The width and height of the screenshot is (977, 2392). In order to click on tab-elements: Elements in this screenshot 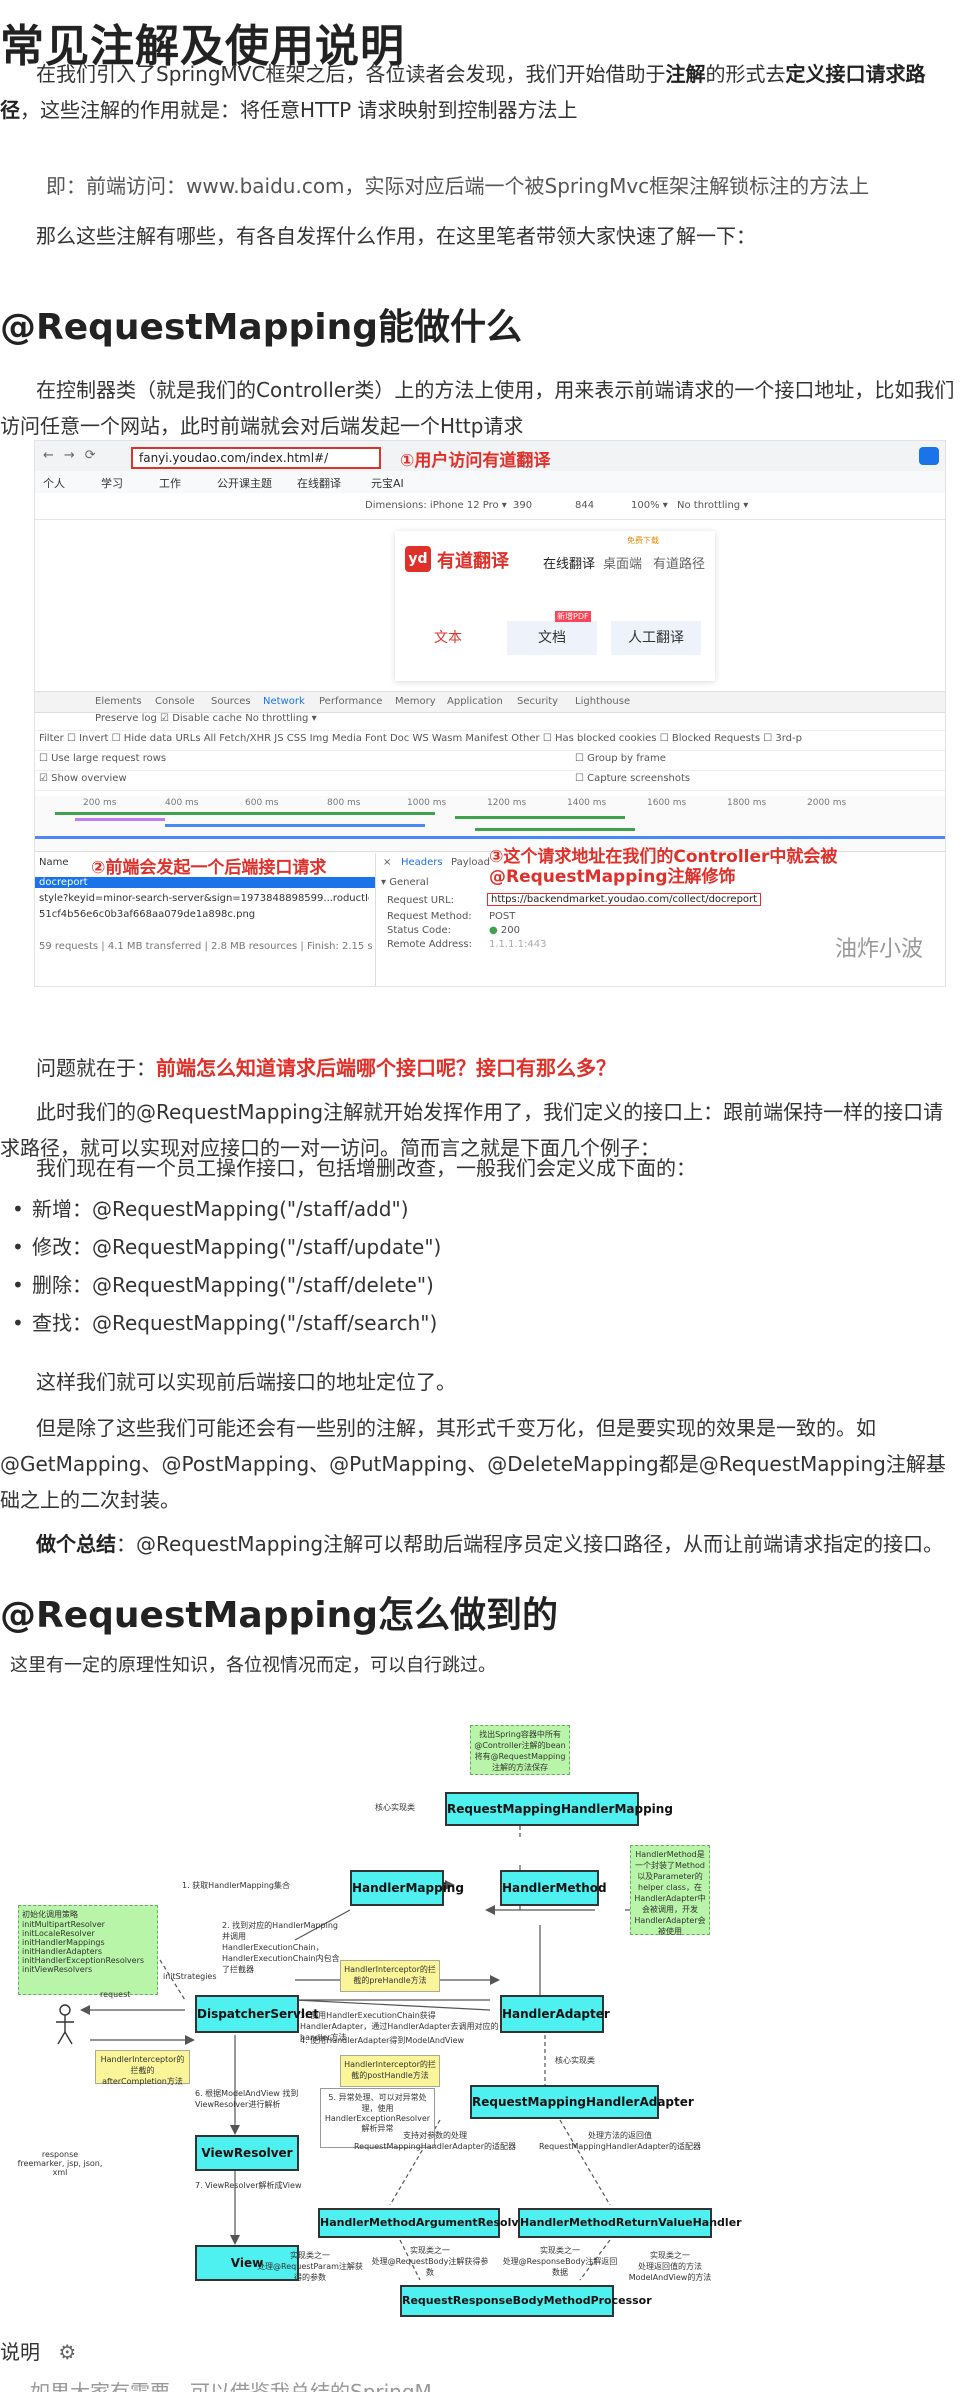, I will do `click(118, 701)`.